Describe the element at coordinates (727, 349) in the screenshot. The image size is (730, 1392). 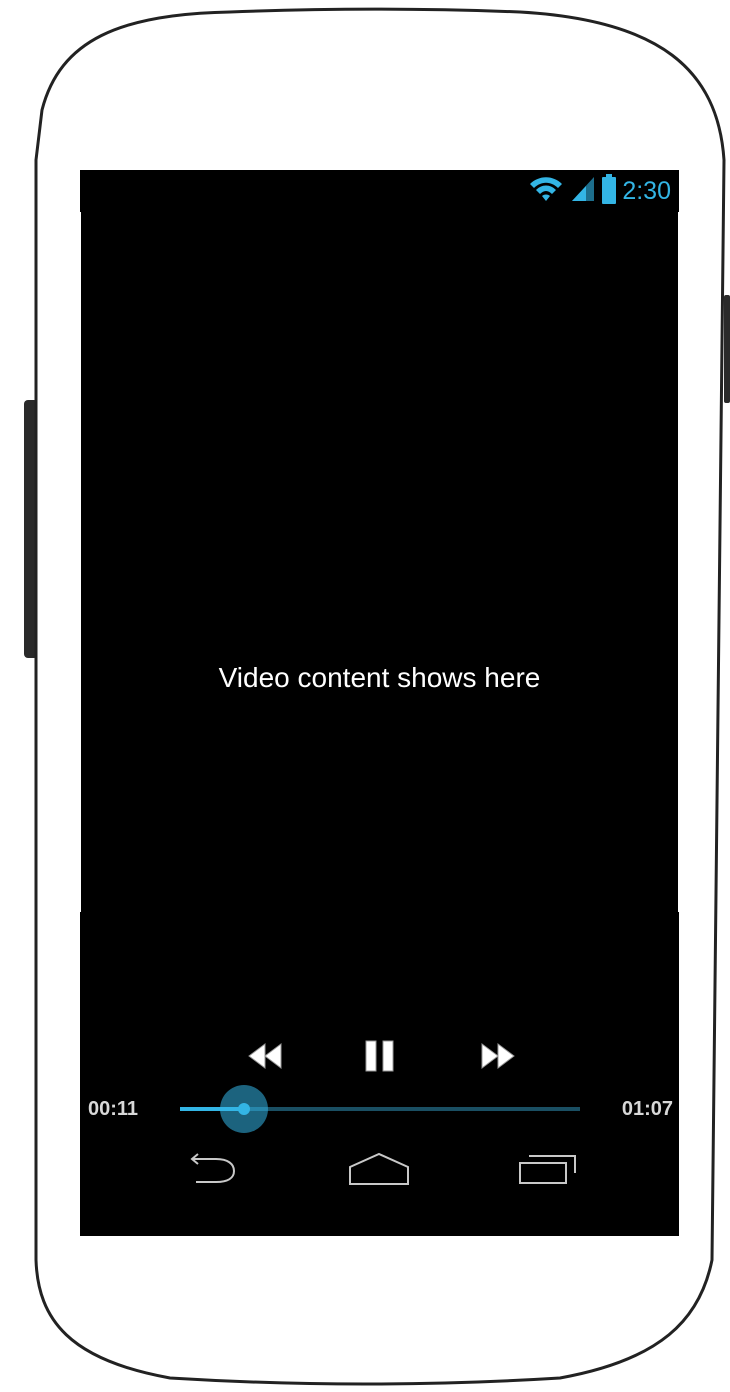
I see `power-button` at that location.